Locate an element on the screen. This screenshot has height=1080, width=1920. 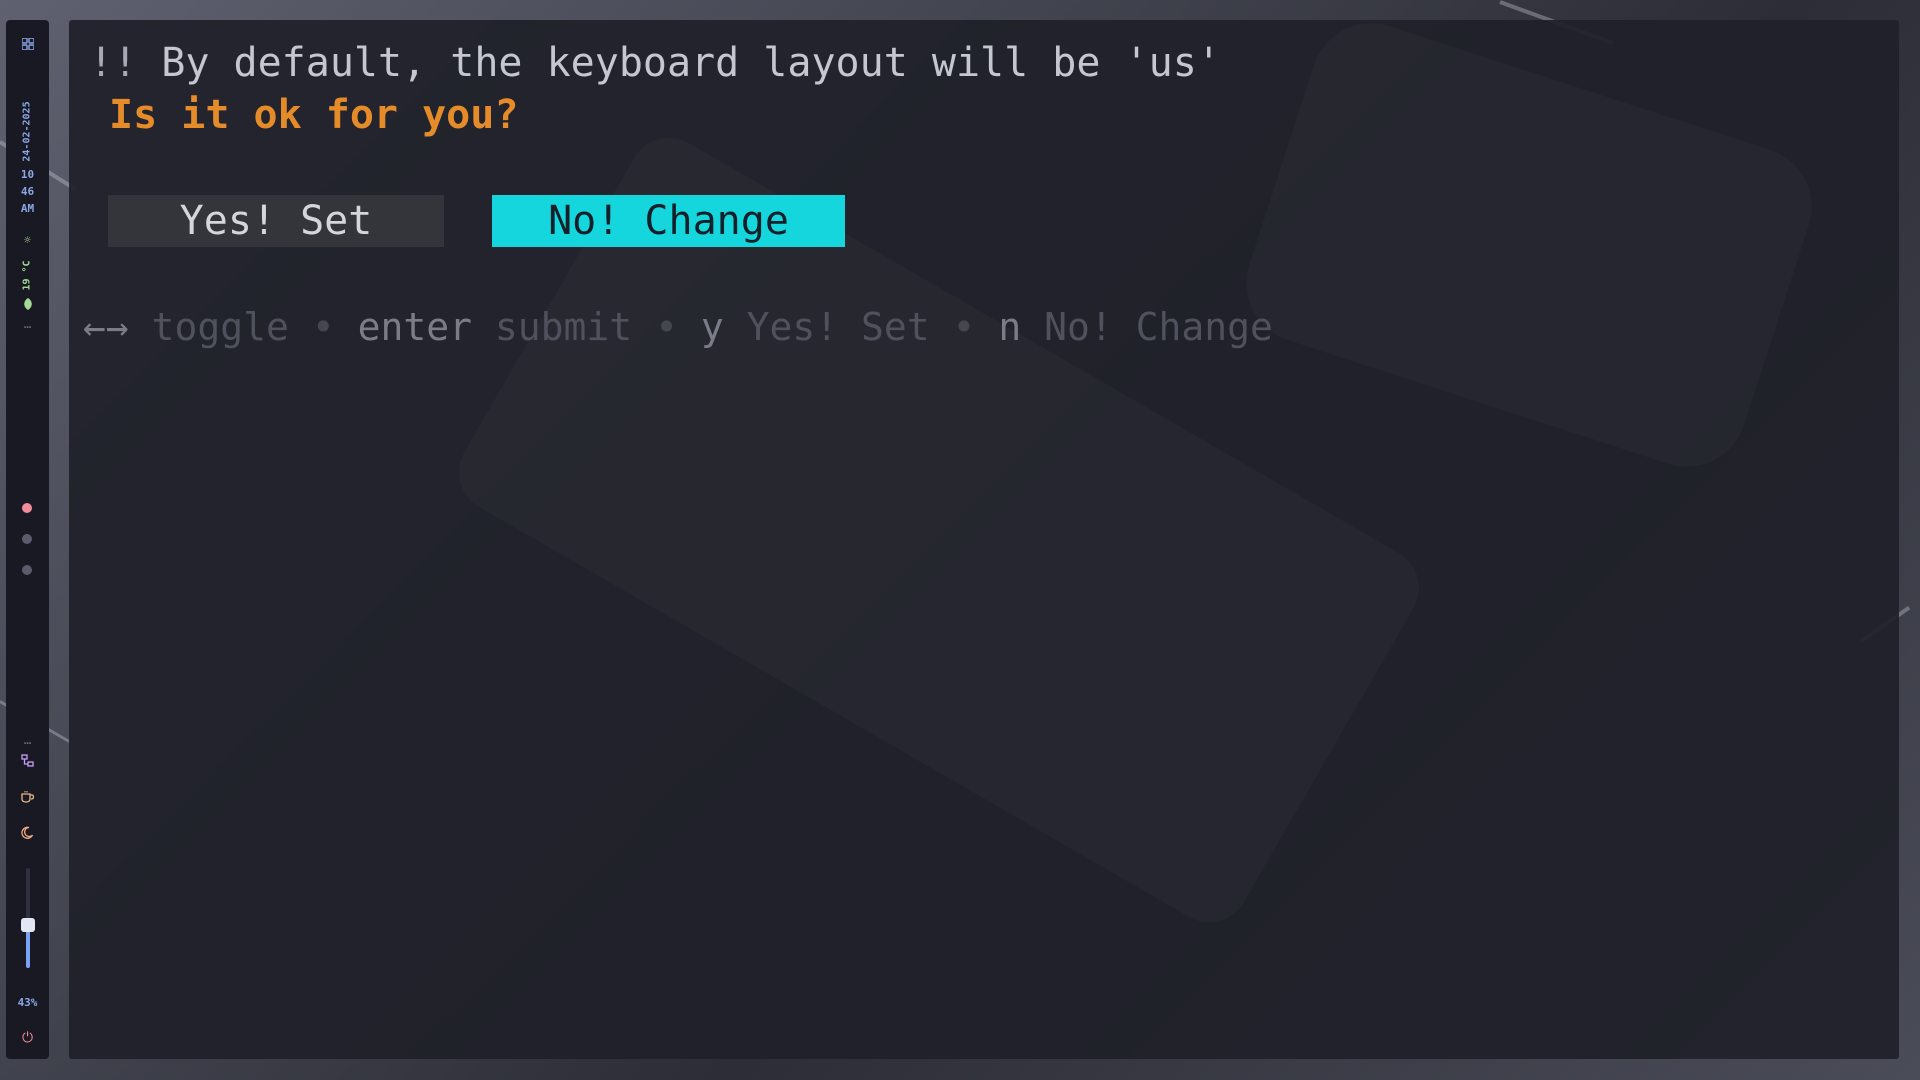
toggle-desc: toggle is located at coordinates (220, 327).